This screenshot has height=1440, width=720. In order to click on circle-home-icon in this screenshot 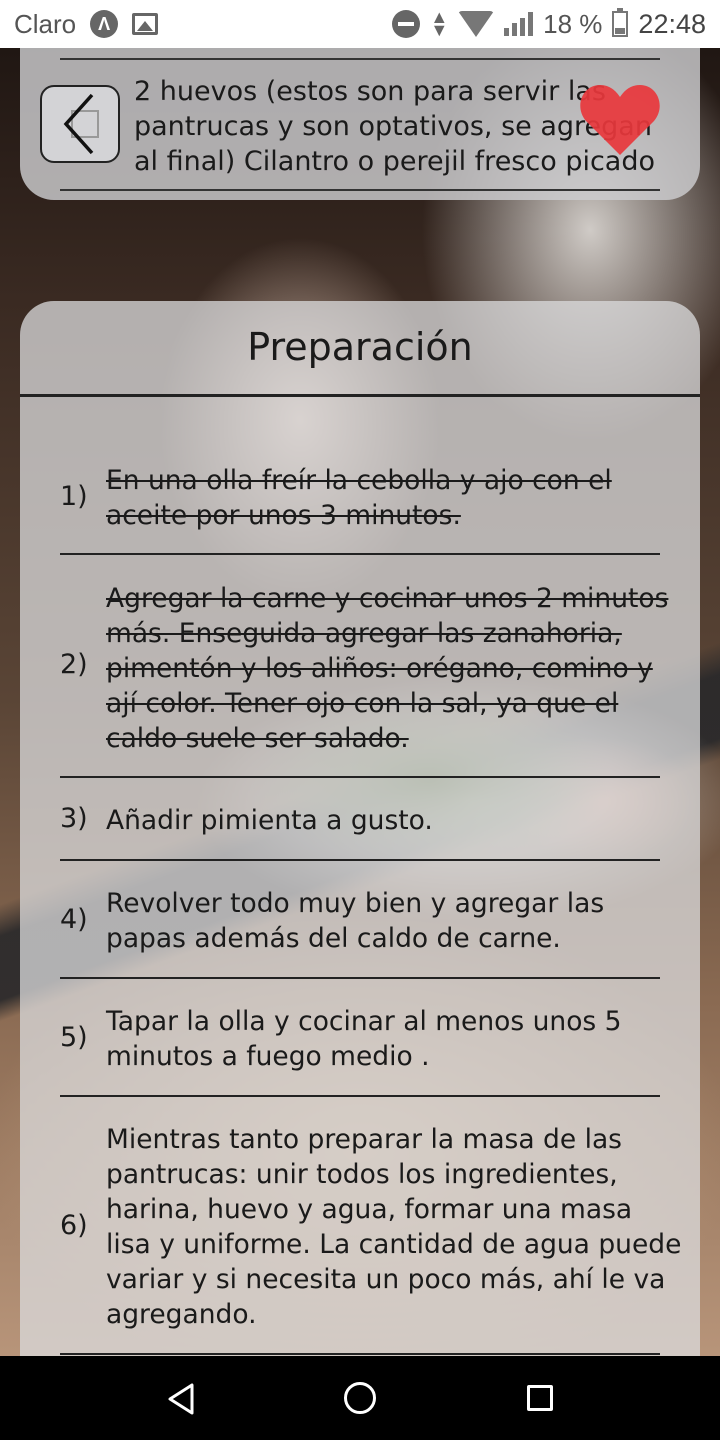, I will do `click(360, 1398)`.